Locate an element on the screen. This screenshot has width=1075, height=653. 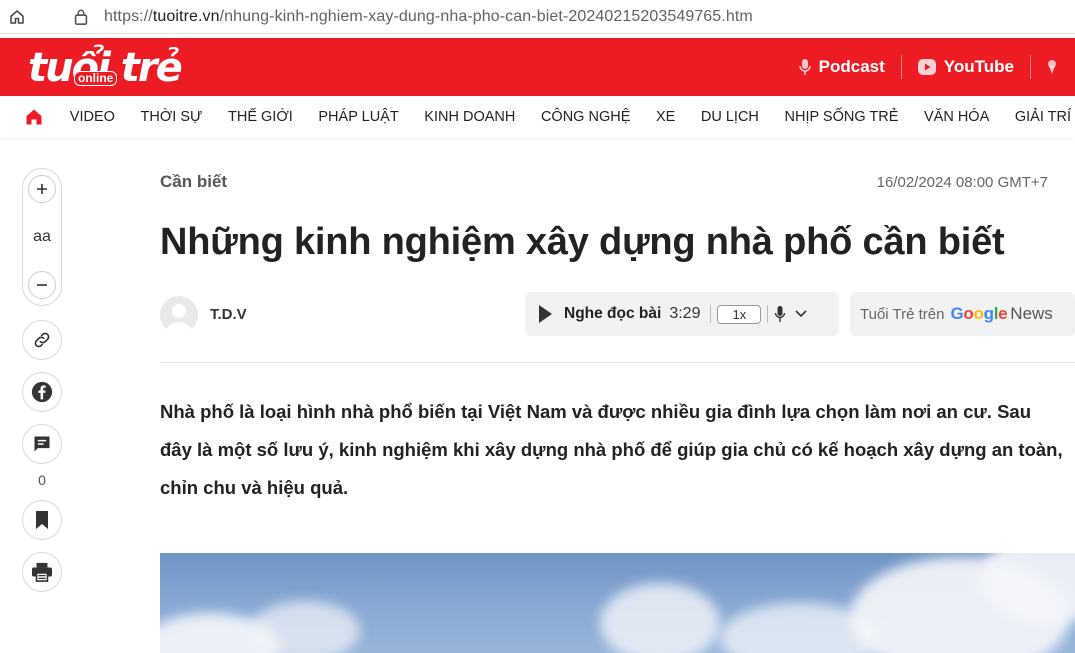
print-icon is located at coordinates (42, 572).